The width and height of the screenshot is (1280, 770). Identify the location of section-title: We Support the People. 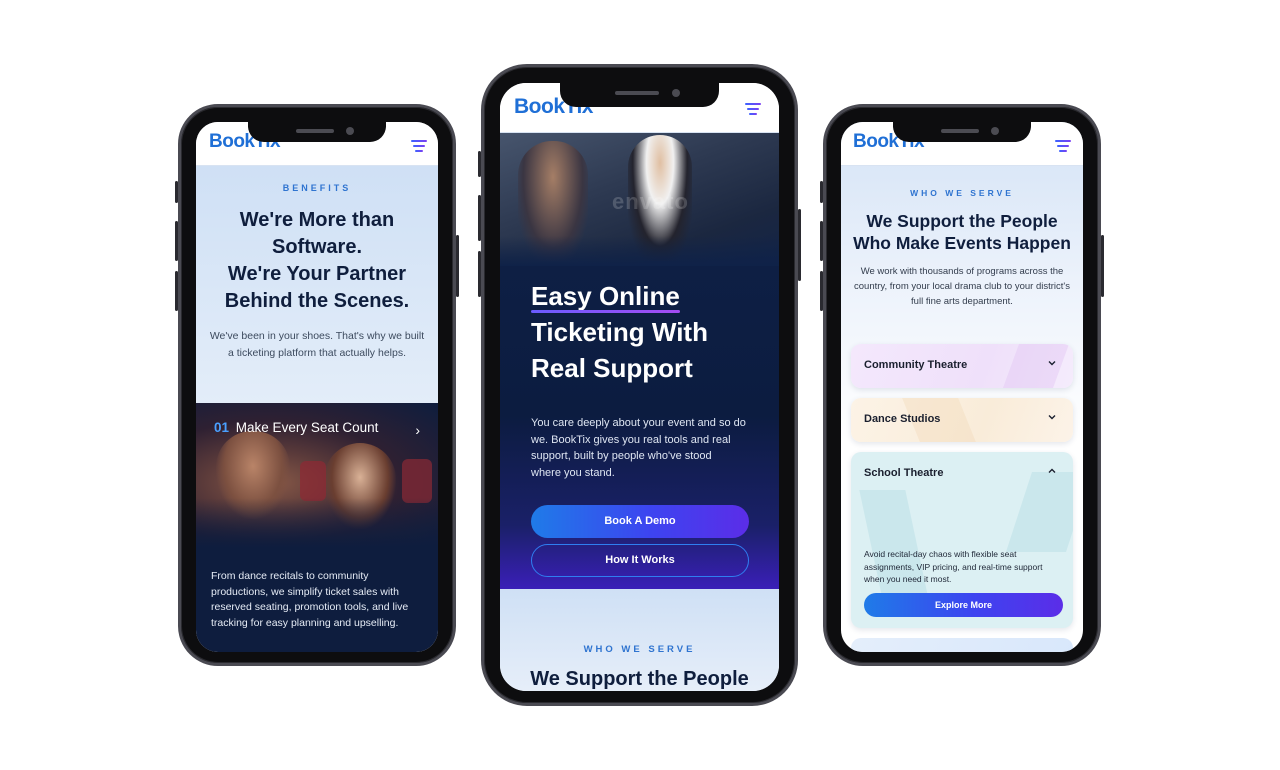
(639, 679).